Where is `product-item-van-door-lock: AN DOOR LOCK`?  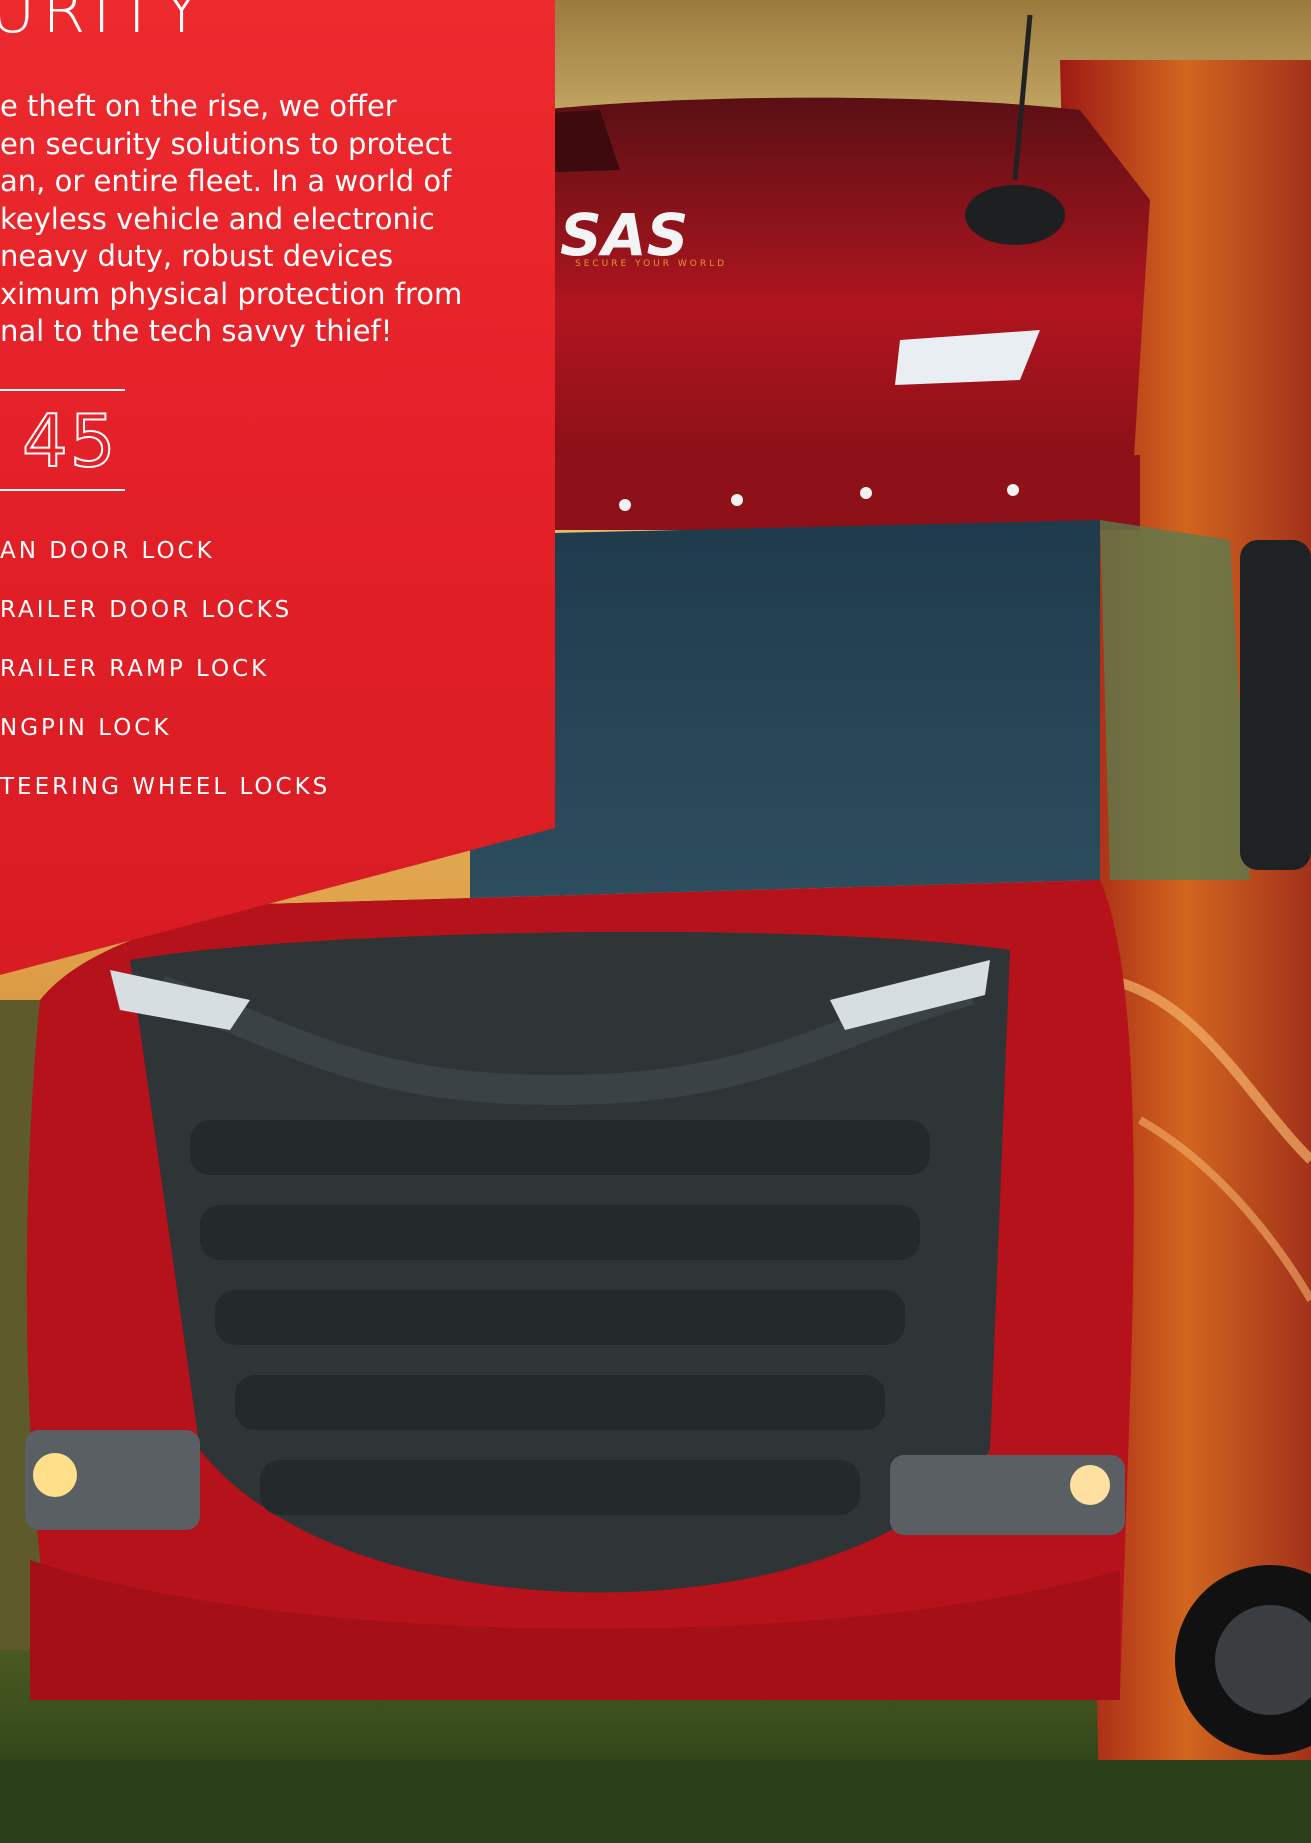
product-item-van-door-lock: AN DOOR LOCK is located at coordinates (165, 567).